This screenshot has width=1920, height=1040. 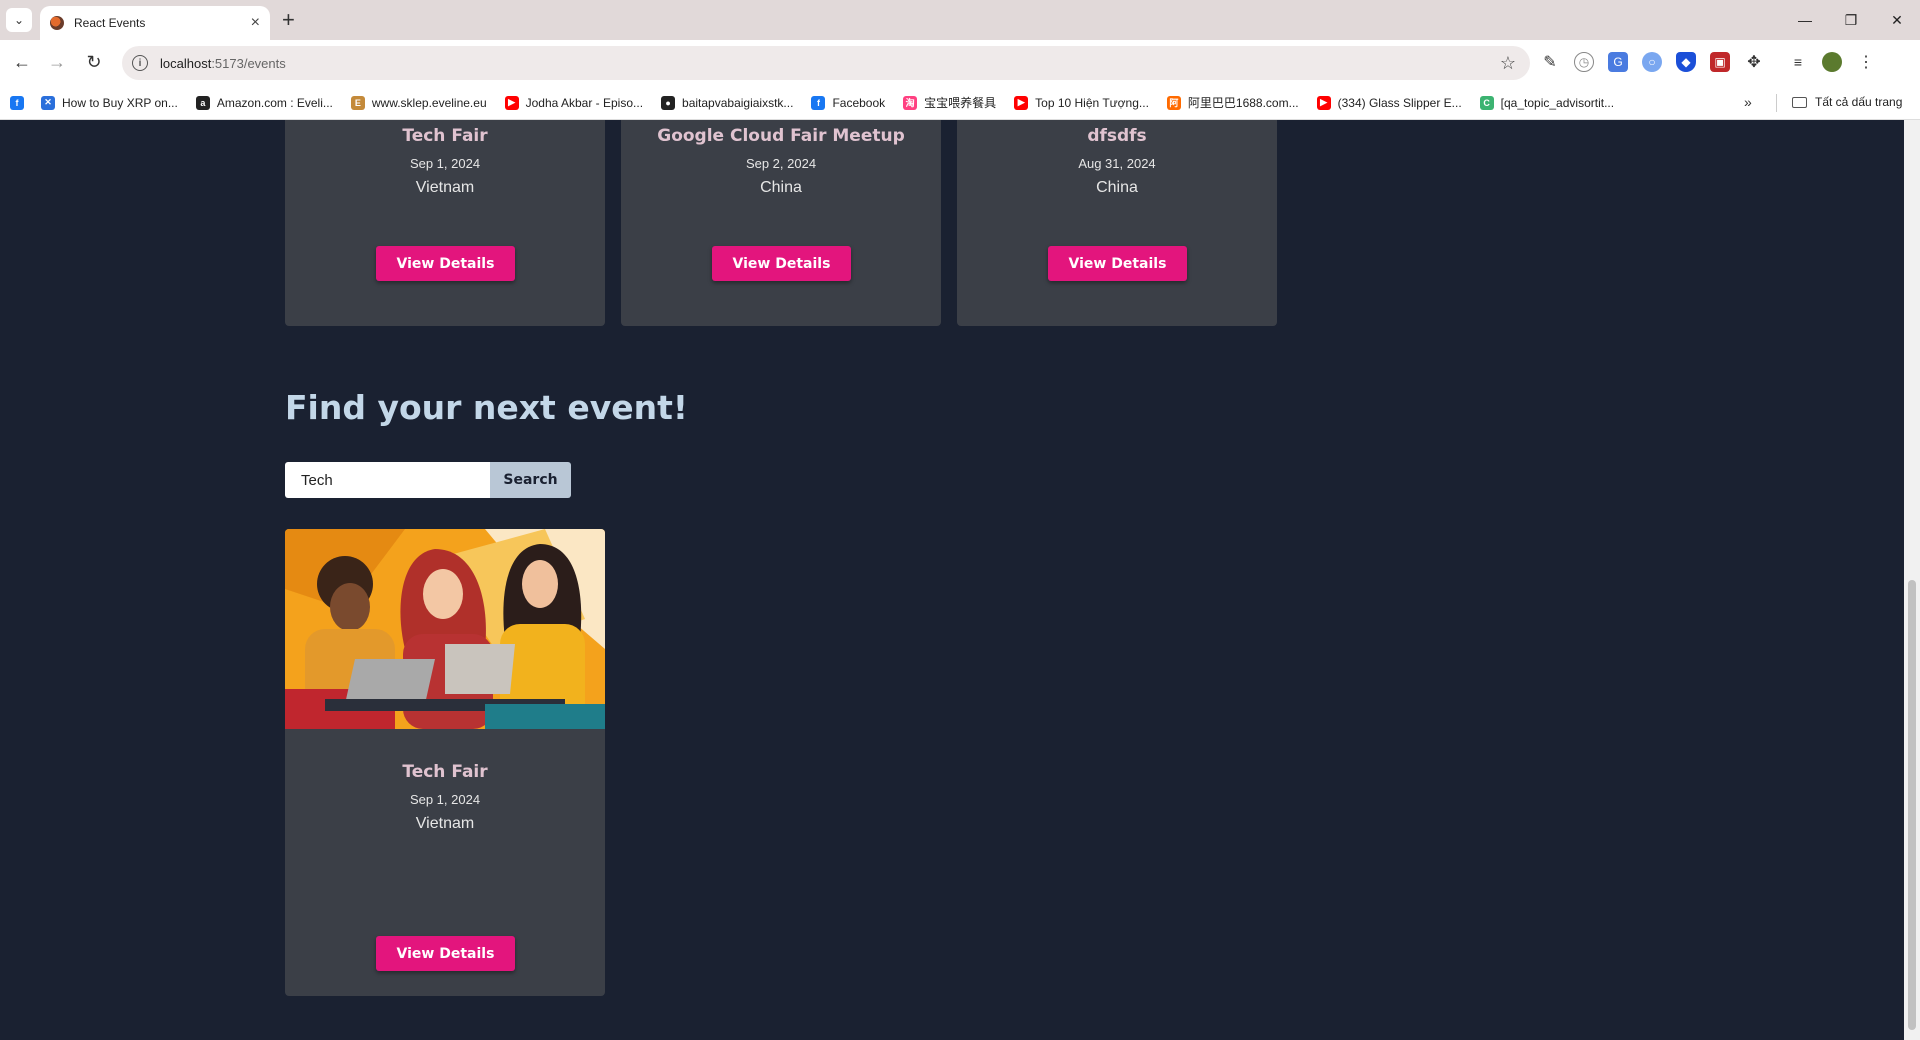 What do you see at coordinates (1798, 62) in the screenshot?
I see `media-queue-icon: ≡` at bounding box center [1798, 62].